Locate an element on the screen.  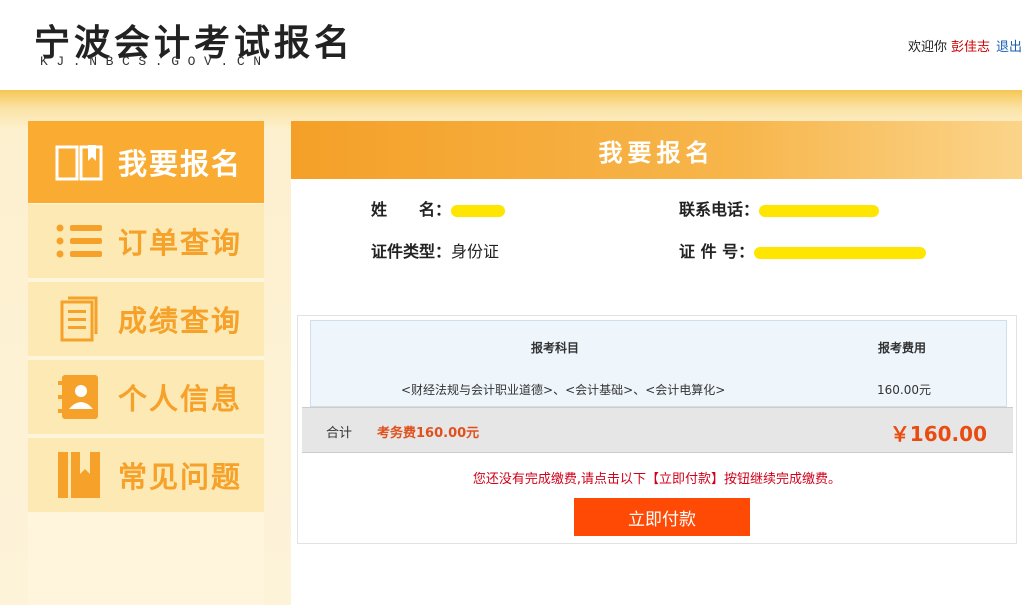
page-title: 我要报名 is located at coordinates (656, 152).